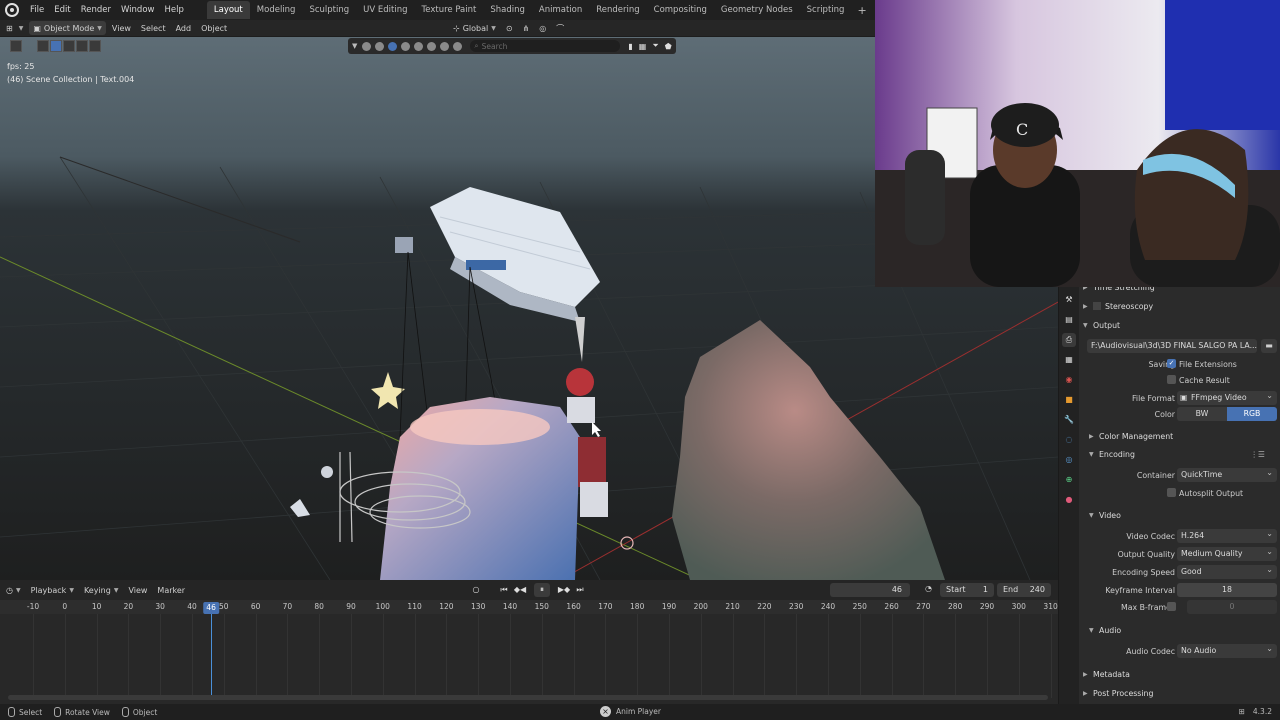  What do you see at coordinates (509, 28) in the screenshot?
I see `pivot-button: ⊙` at bounding box center [509, 28].